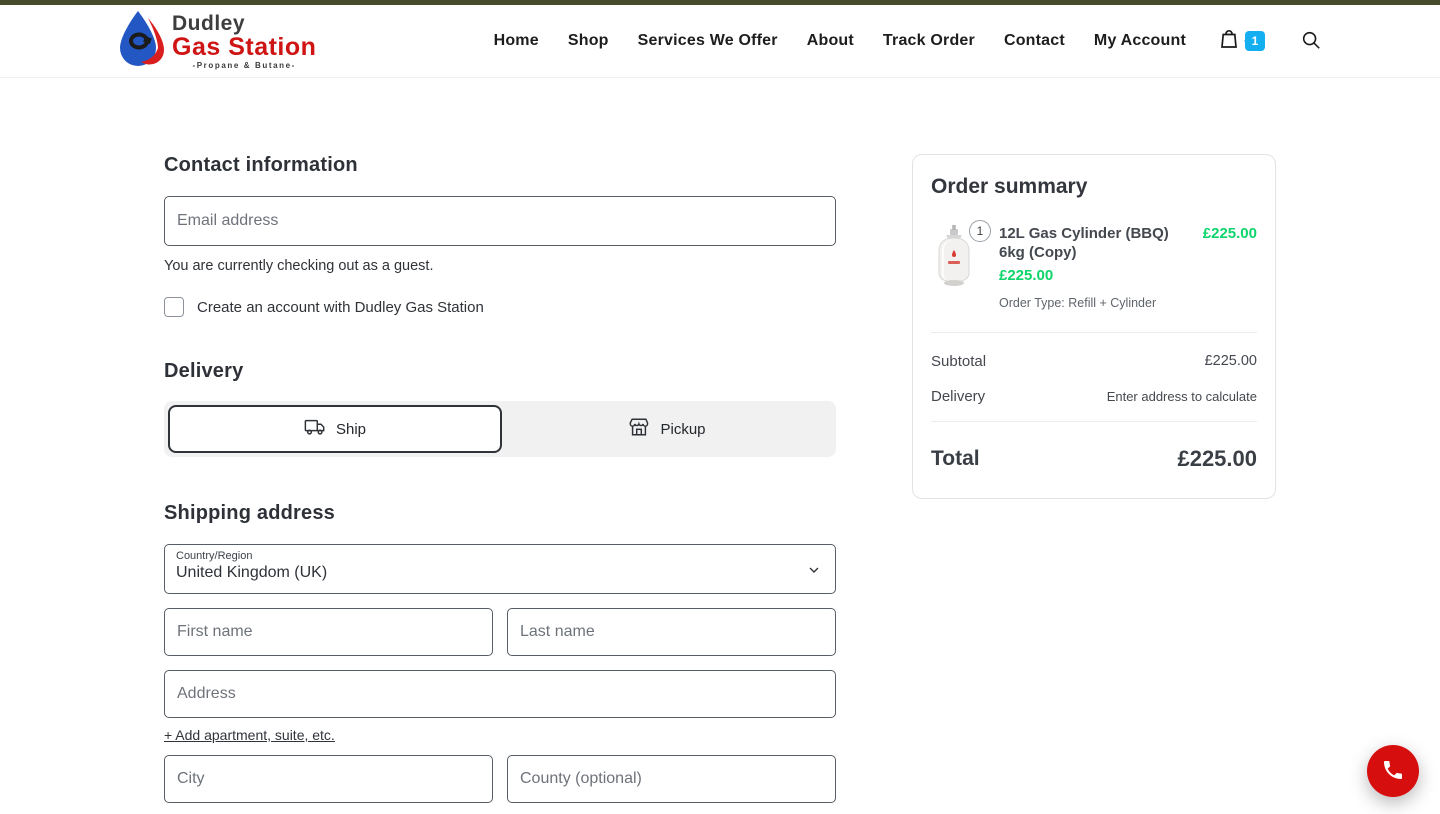 This screenshot has width=1440, height=814. I want to click on nav-about: About, so click(830, 41).